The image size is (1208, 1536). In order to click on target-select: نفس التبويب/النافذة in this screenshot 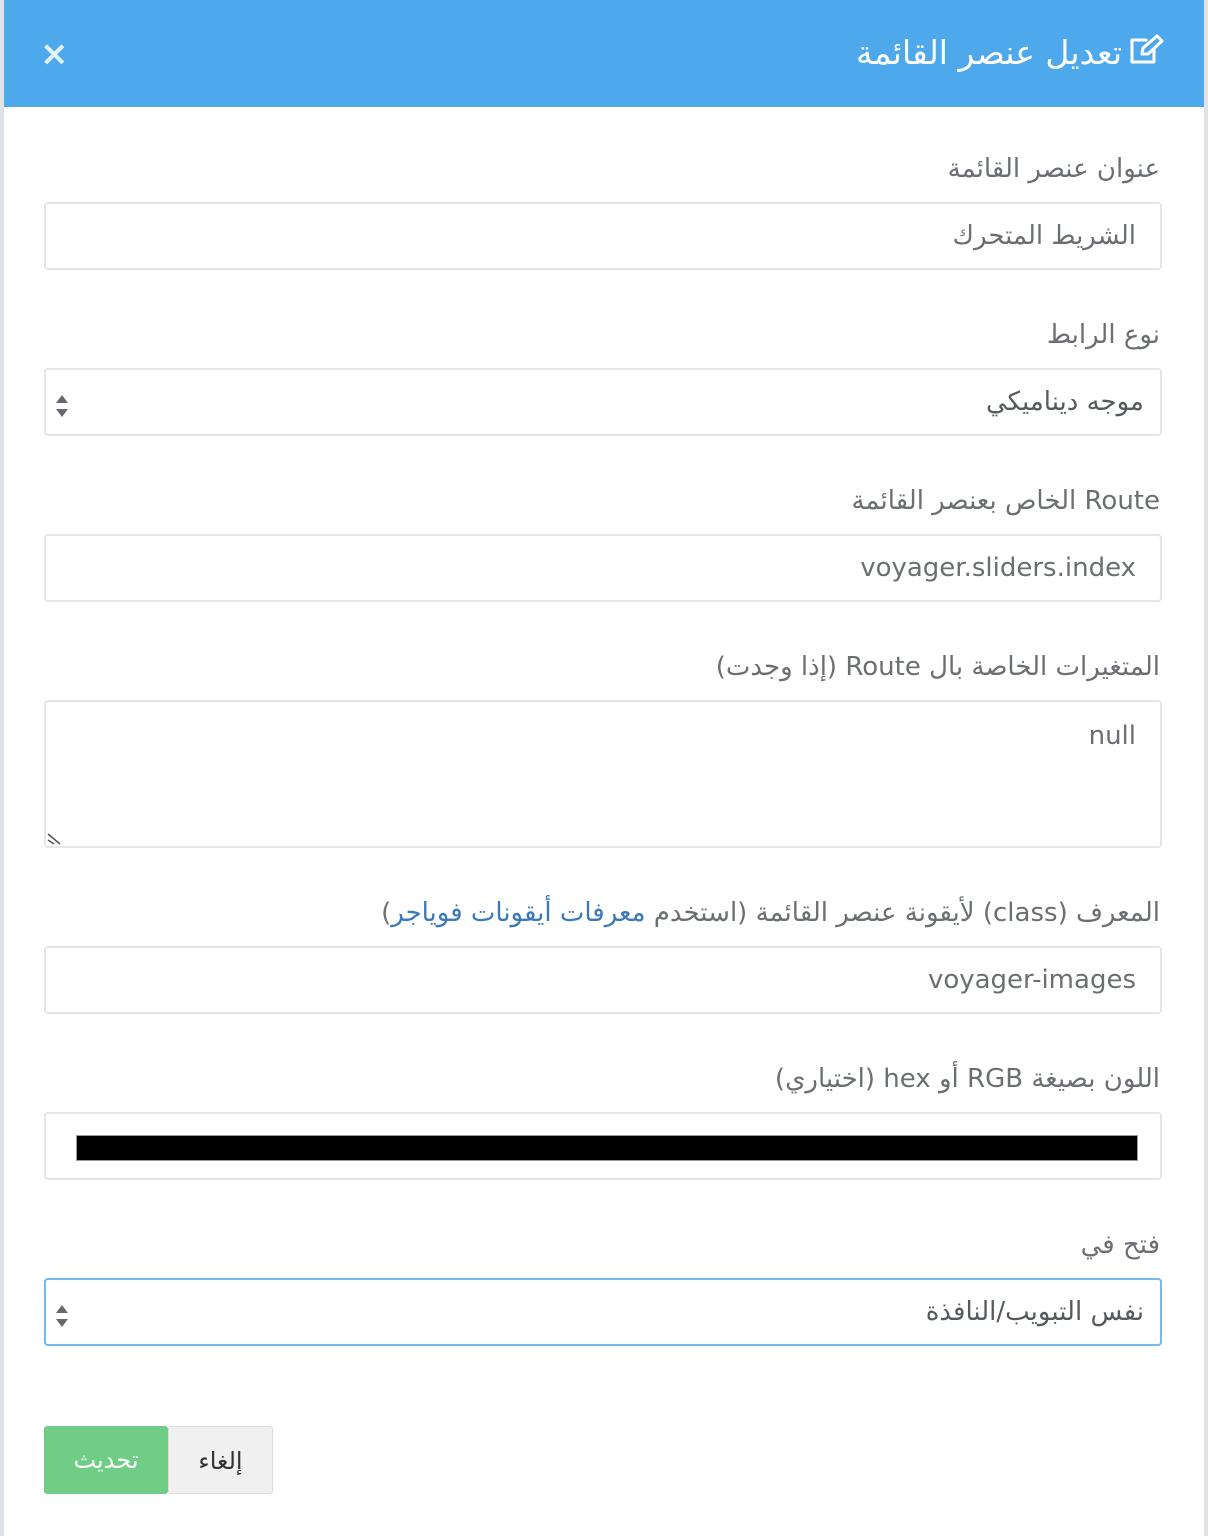, I will do `click(603, 1312)`.